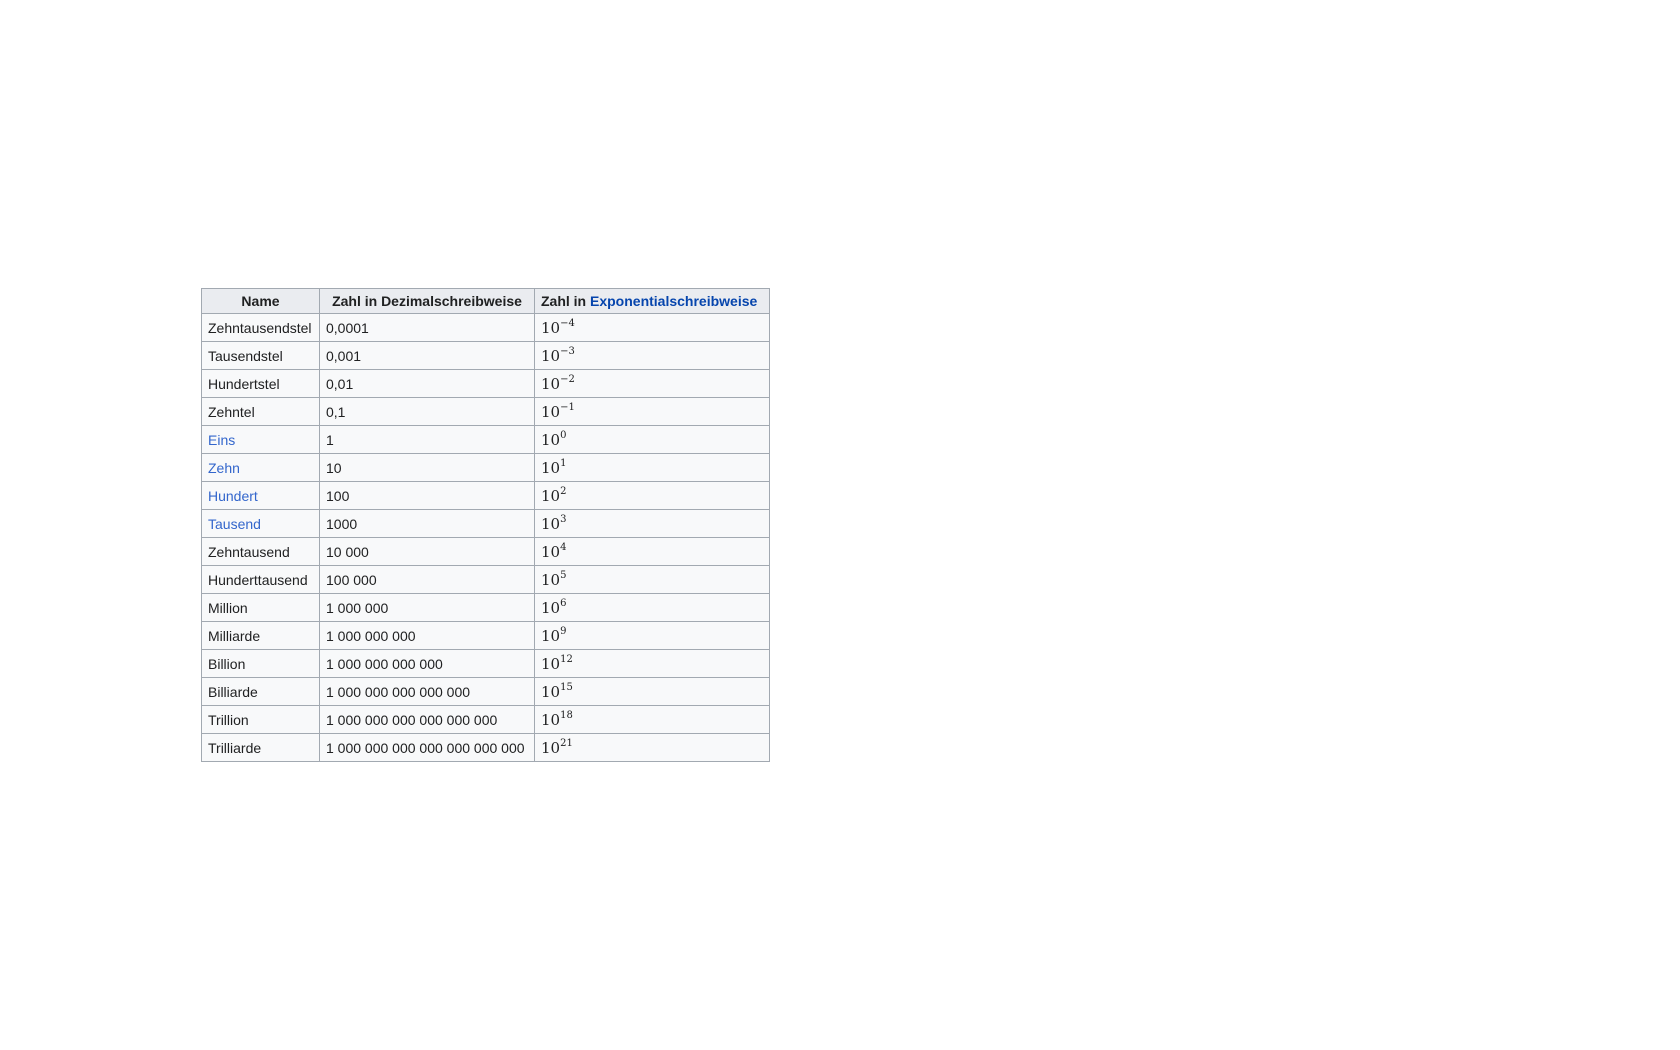  I want to click on name-cell: Hundertstel, so click(260, 383).